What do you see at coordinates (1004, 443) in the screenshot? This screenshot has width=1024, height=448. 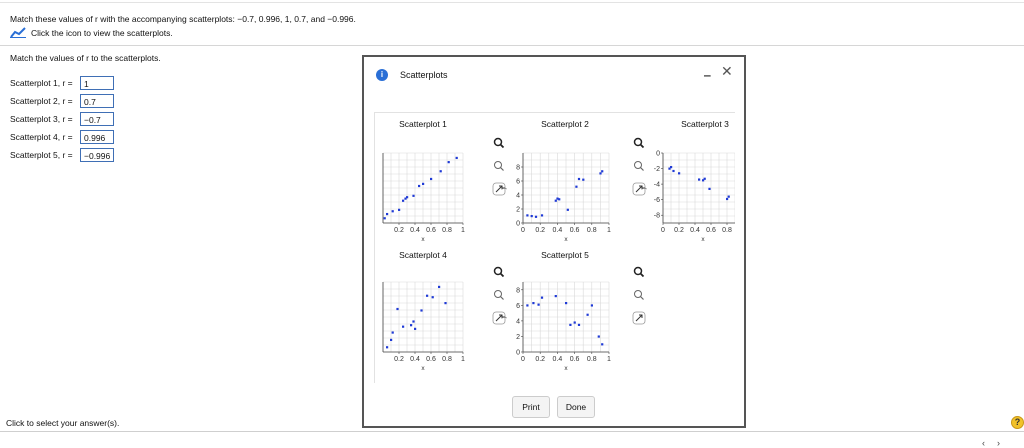 I see `next-arrow-icon: ›` at bounding box center [1004, 443].